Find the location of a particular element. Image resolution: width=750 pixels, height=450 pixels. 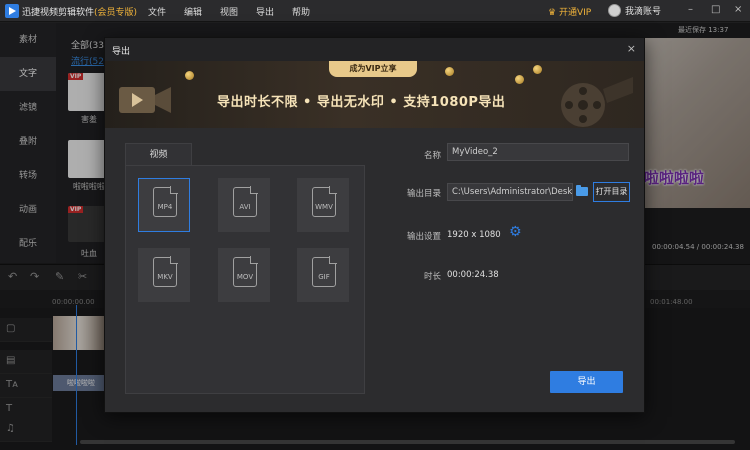

menu-bar: 文件 编辑 视图 导出 帮助 is located at coordinates (238, 11).